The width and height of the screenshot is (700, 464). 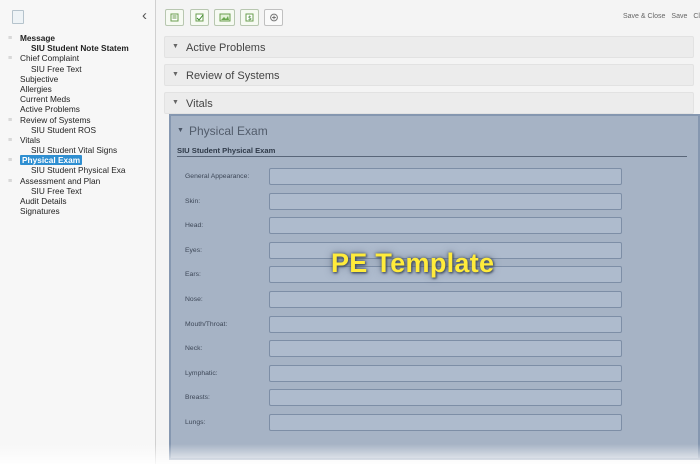 What do you see at coordinates (226, 150) in the screenshot?
I see `template-name: SIU Student Physical Exam` at bounding box center [226, 150].